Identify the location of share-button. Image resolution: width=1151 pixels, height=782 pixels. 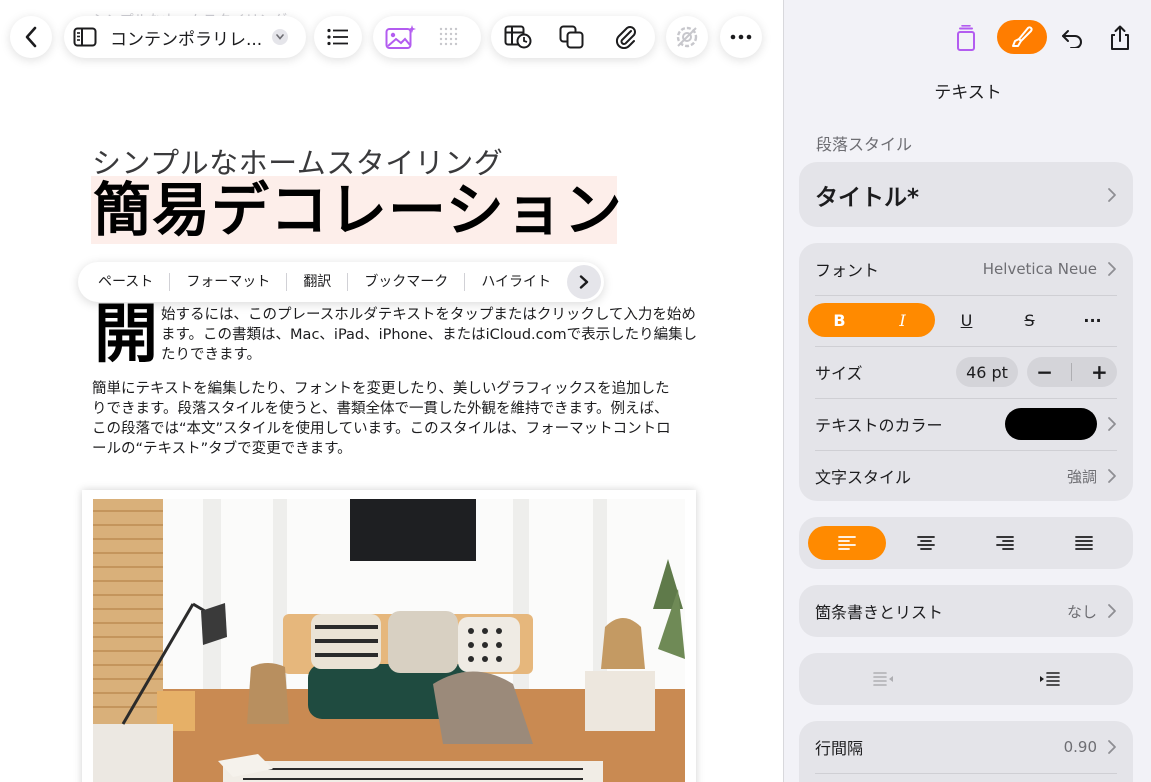
(1120, 38).